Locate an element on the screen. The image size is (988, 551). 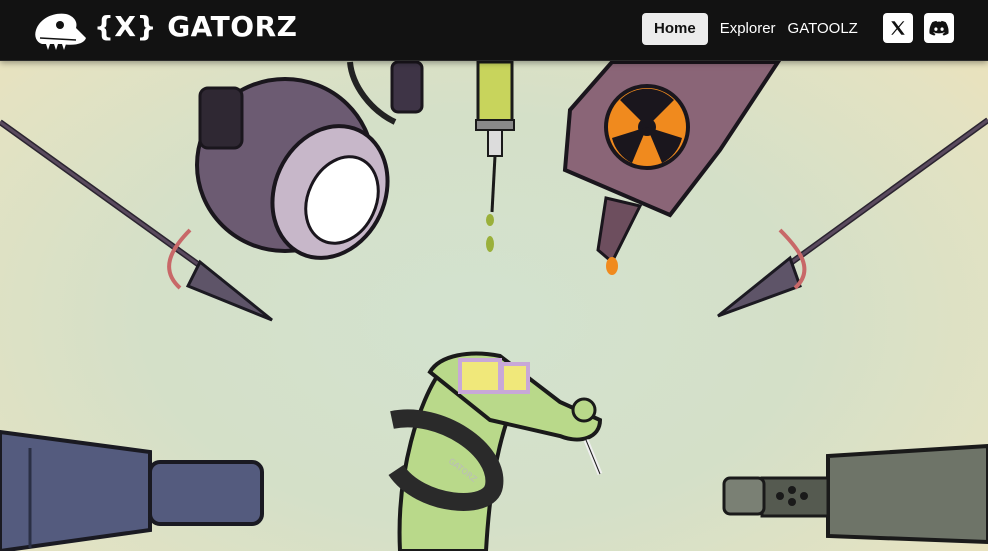
gator-character: GATORZ is located at coordinates (495, 451).